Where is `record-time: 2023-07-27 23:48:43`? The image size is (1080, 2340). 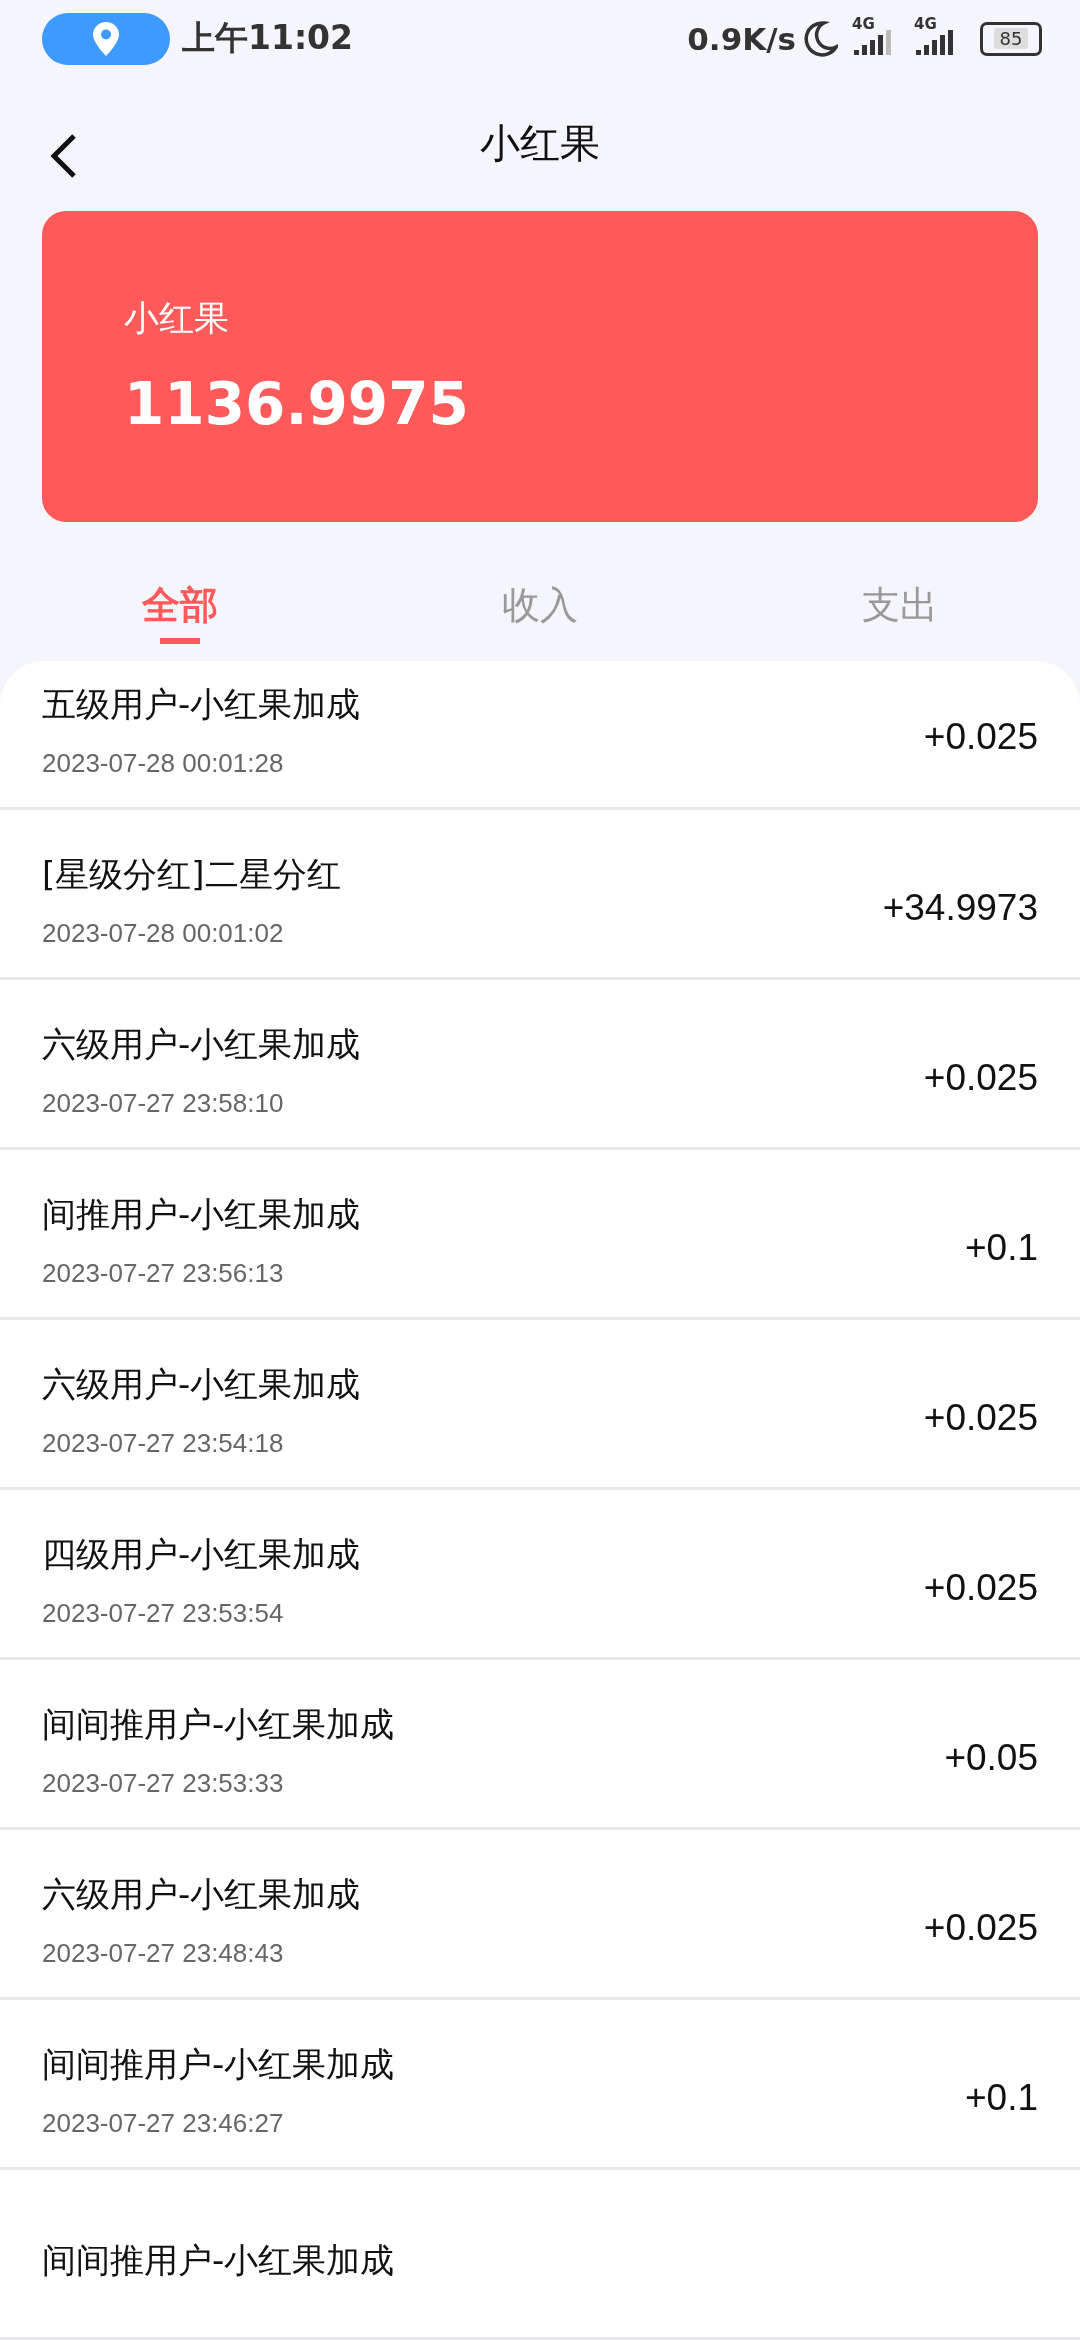 record-time: 2023-07-27 23:48:43 is located at coordinates (163, 1953).